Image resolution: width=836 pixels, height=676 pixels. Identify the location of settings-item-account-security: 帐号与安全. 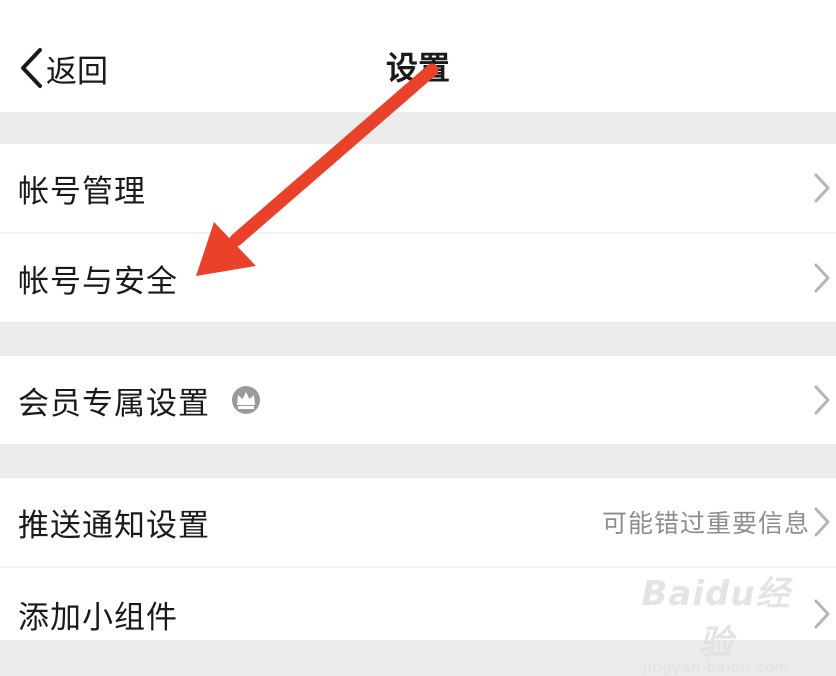
(418, 278).